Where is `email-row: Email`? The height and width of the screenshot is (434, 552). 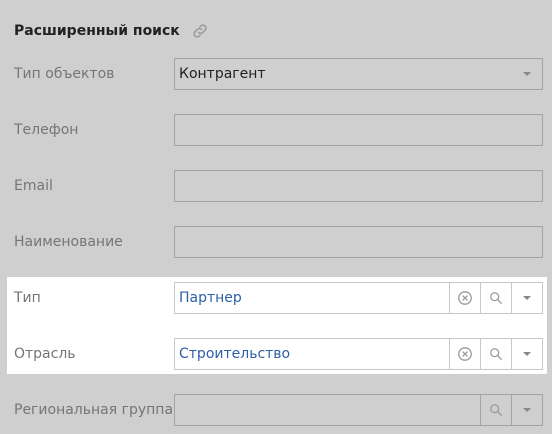 email-row: Email is located at coordinates (276, 186).